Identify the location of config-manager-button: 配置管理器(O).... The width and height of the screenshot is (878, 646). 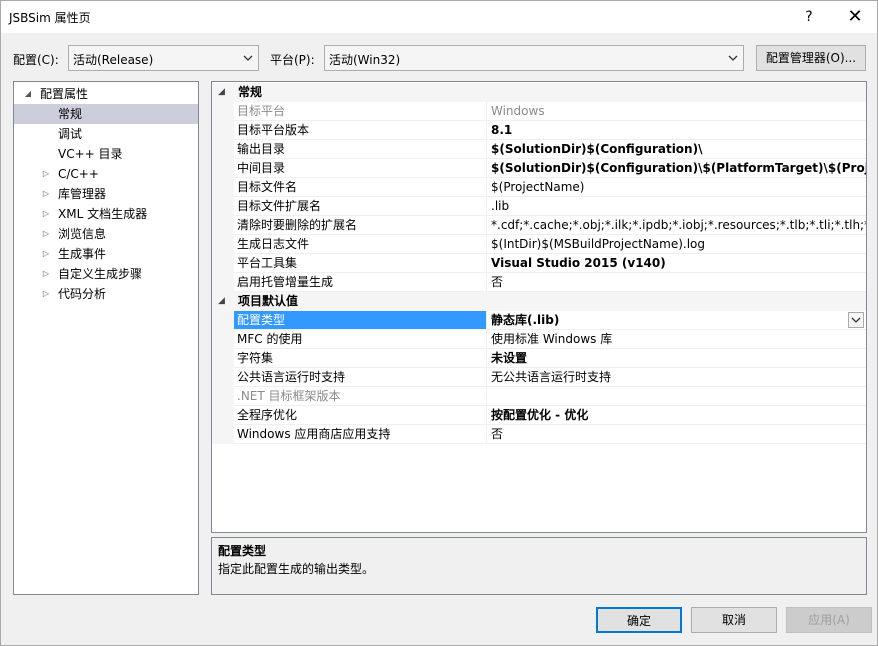
(811, 58).